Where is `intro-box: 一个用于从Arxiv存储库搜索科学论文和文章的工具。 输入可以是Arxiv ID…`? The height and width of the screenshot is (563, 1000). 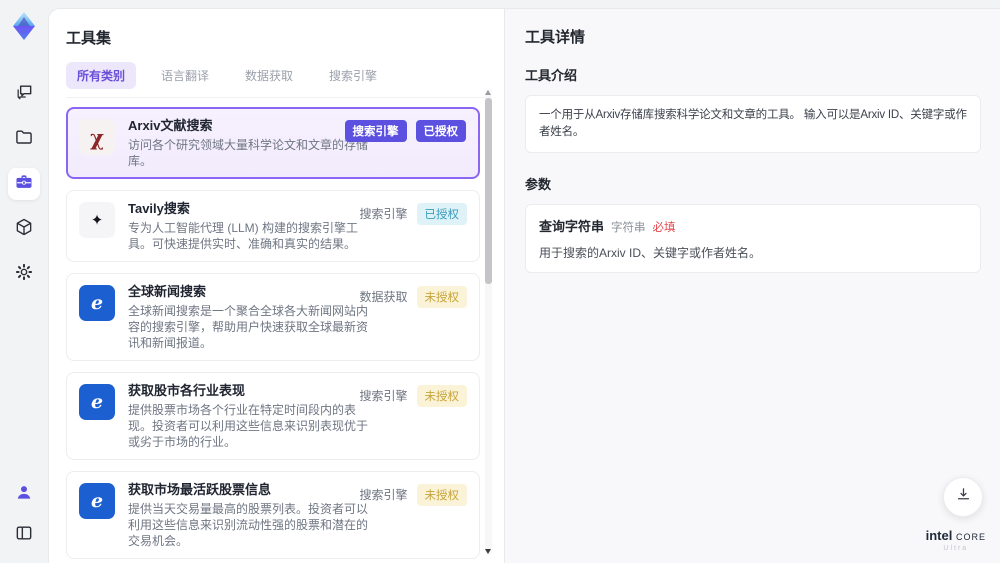
intro-box: 一个用于从Arxiv存储库搜索科学论文和文章的工具。 输入可以是Arxiv ID… is located at coordinates (753, 124).